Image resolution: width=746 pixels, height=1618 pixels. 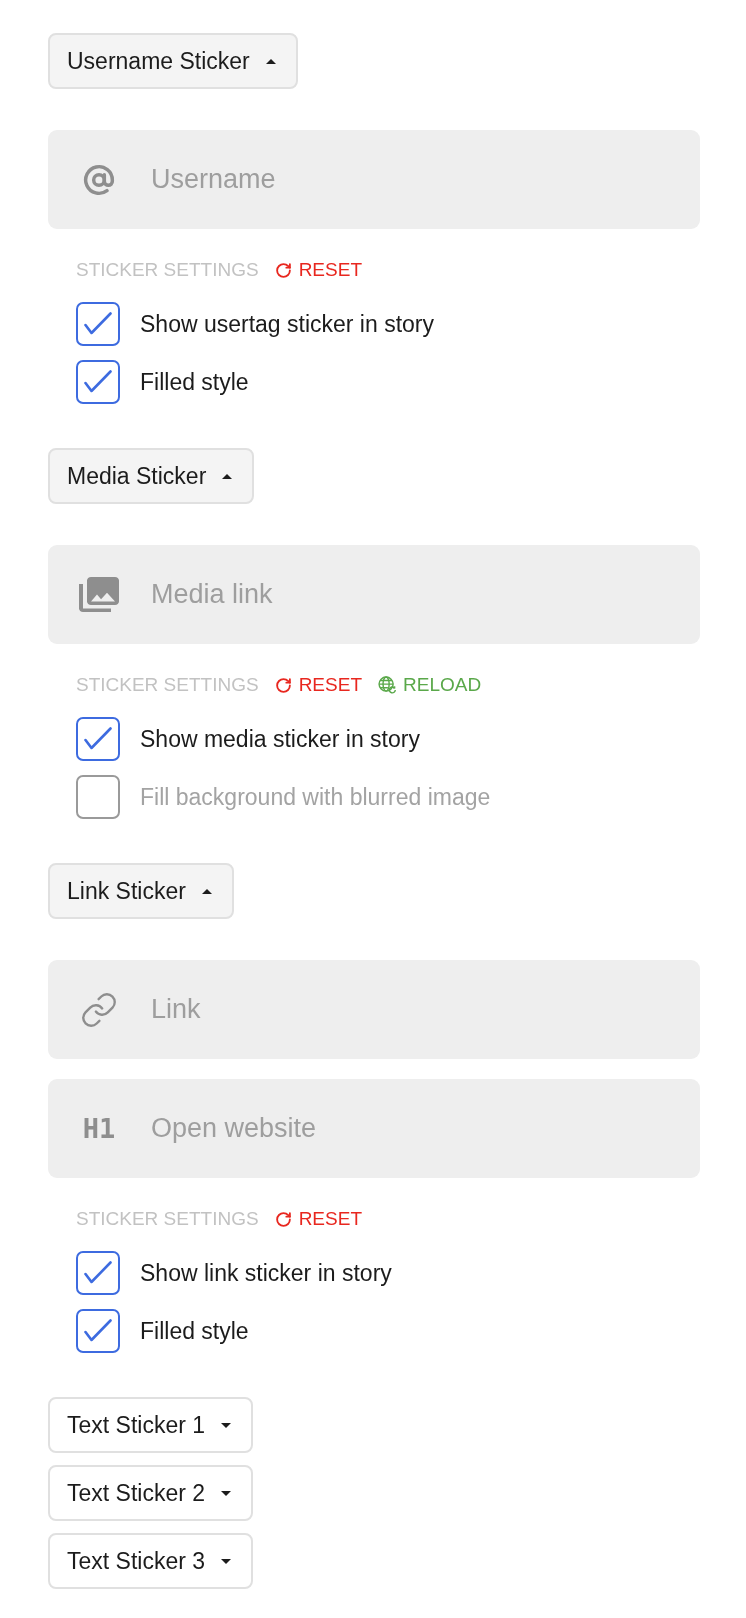 What do you see at coordinates (151, 1493) in the screenshot?
I see `section-toggle-button: Text Sticker 2` at bounding box center [151, 1493].